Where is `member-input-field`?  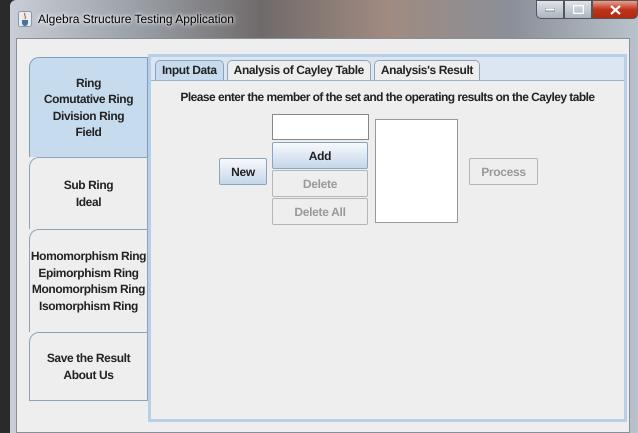 member-input-field is located at coordinates (320, 127).